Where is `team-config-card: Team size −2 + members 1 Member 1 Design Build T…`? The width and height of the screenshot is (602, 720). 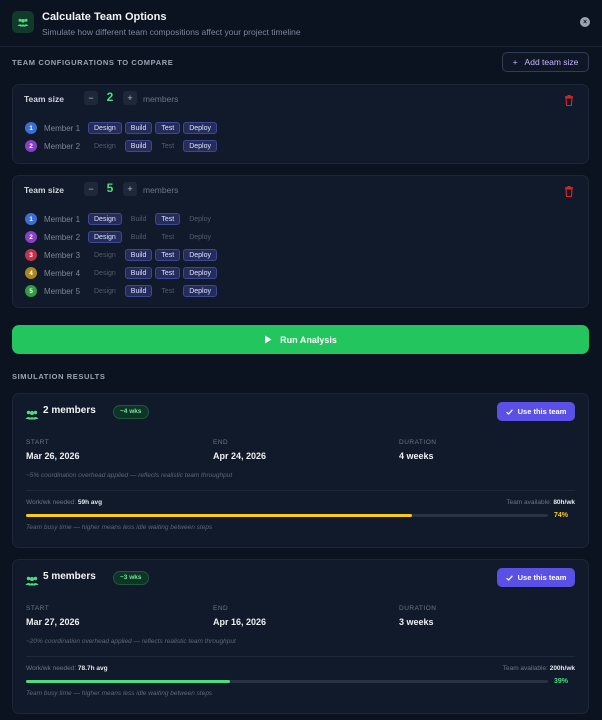 team-config-card: Team size −2 + members 1 Member 1 Design Build T… is located at coordinates (300, 124).